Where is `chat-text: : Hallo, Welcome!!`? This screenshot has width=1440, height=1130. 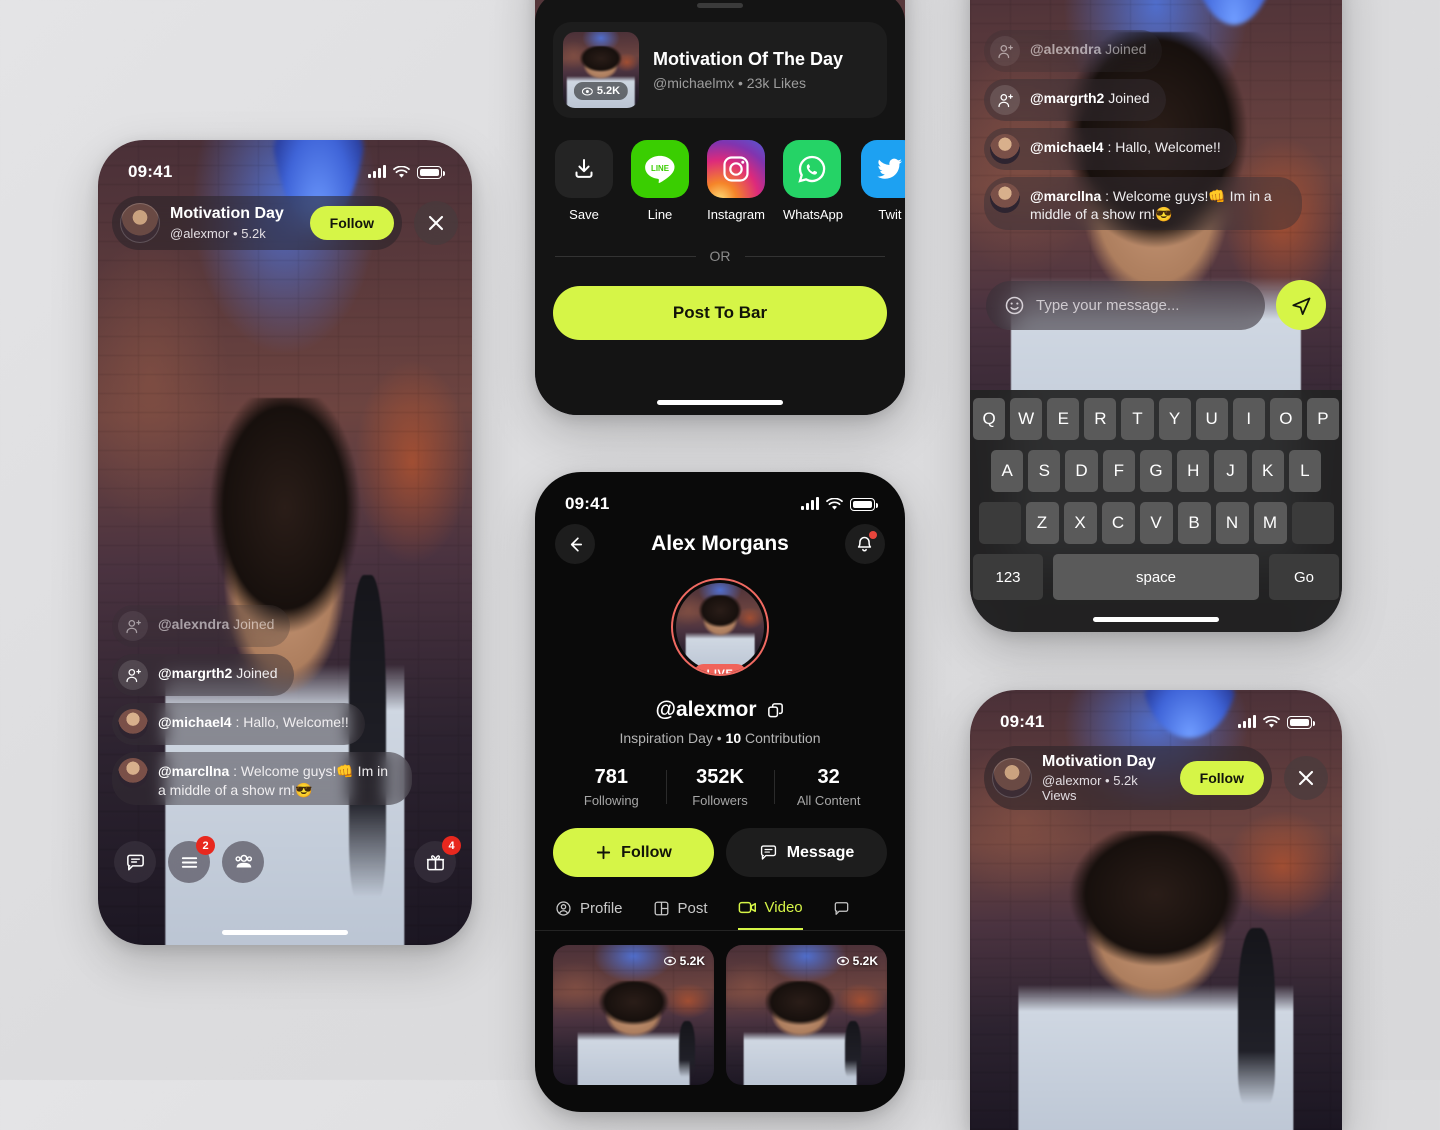
chat-text: : Hallo, Welcome!! is located at coordinates (290, 722).